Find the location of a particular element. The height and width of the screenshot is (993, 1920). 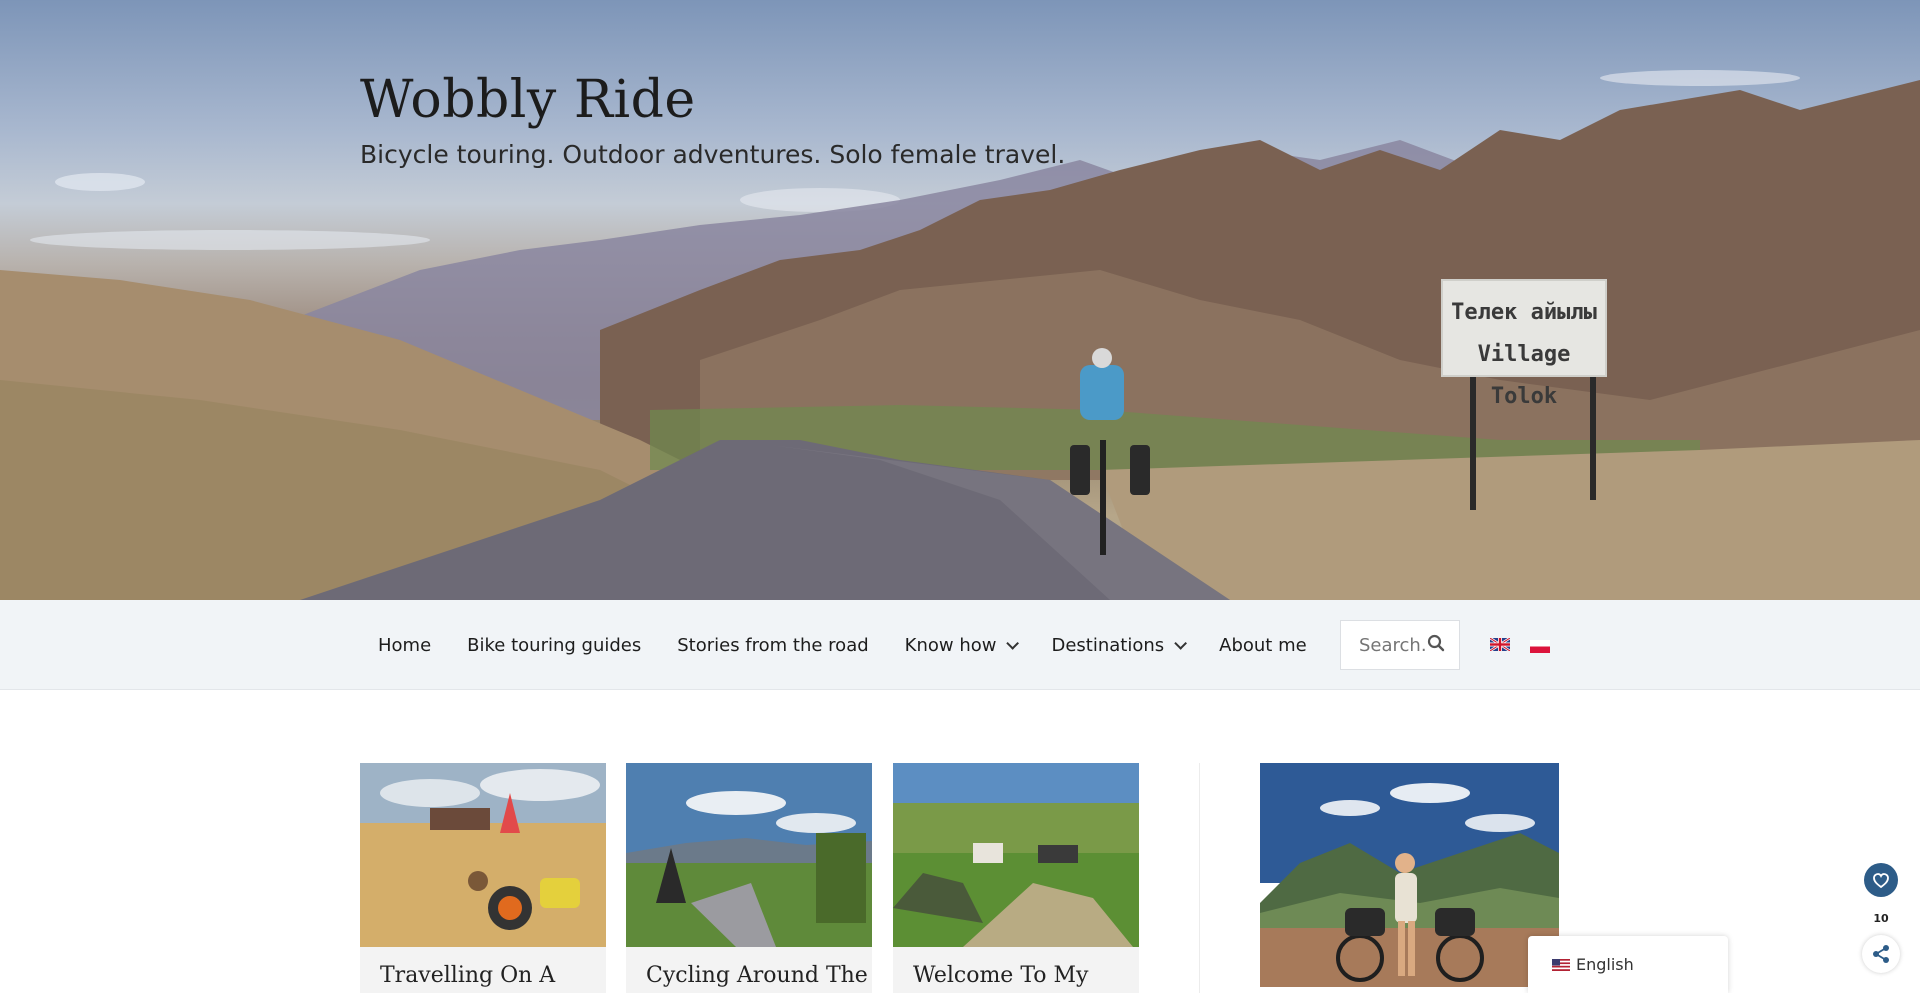

search-form is located at coordinates (1400, 645).